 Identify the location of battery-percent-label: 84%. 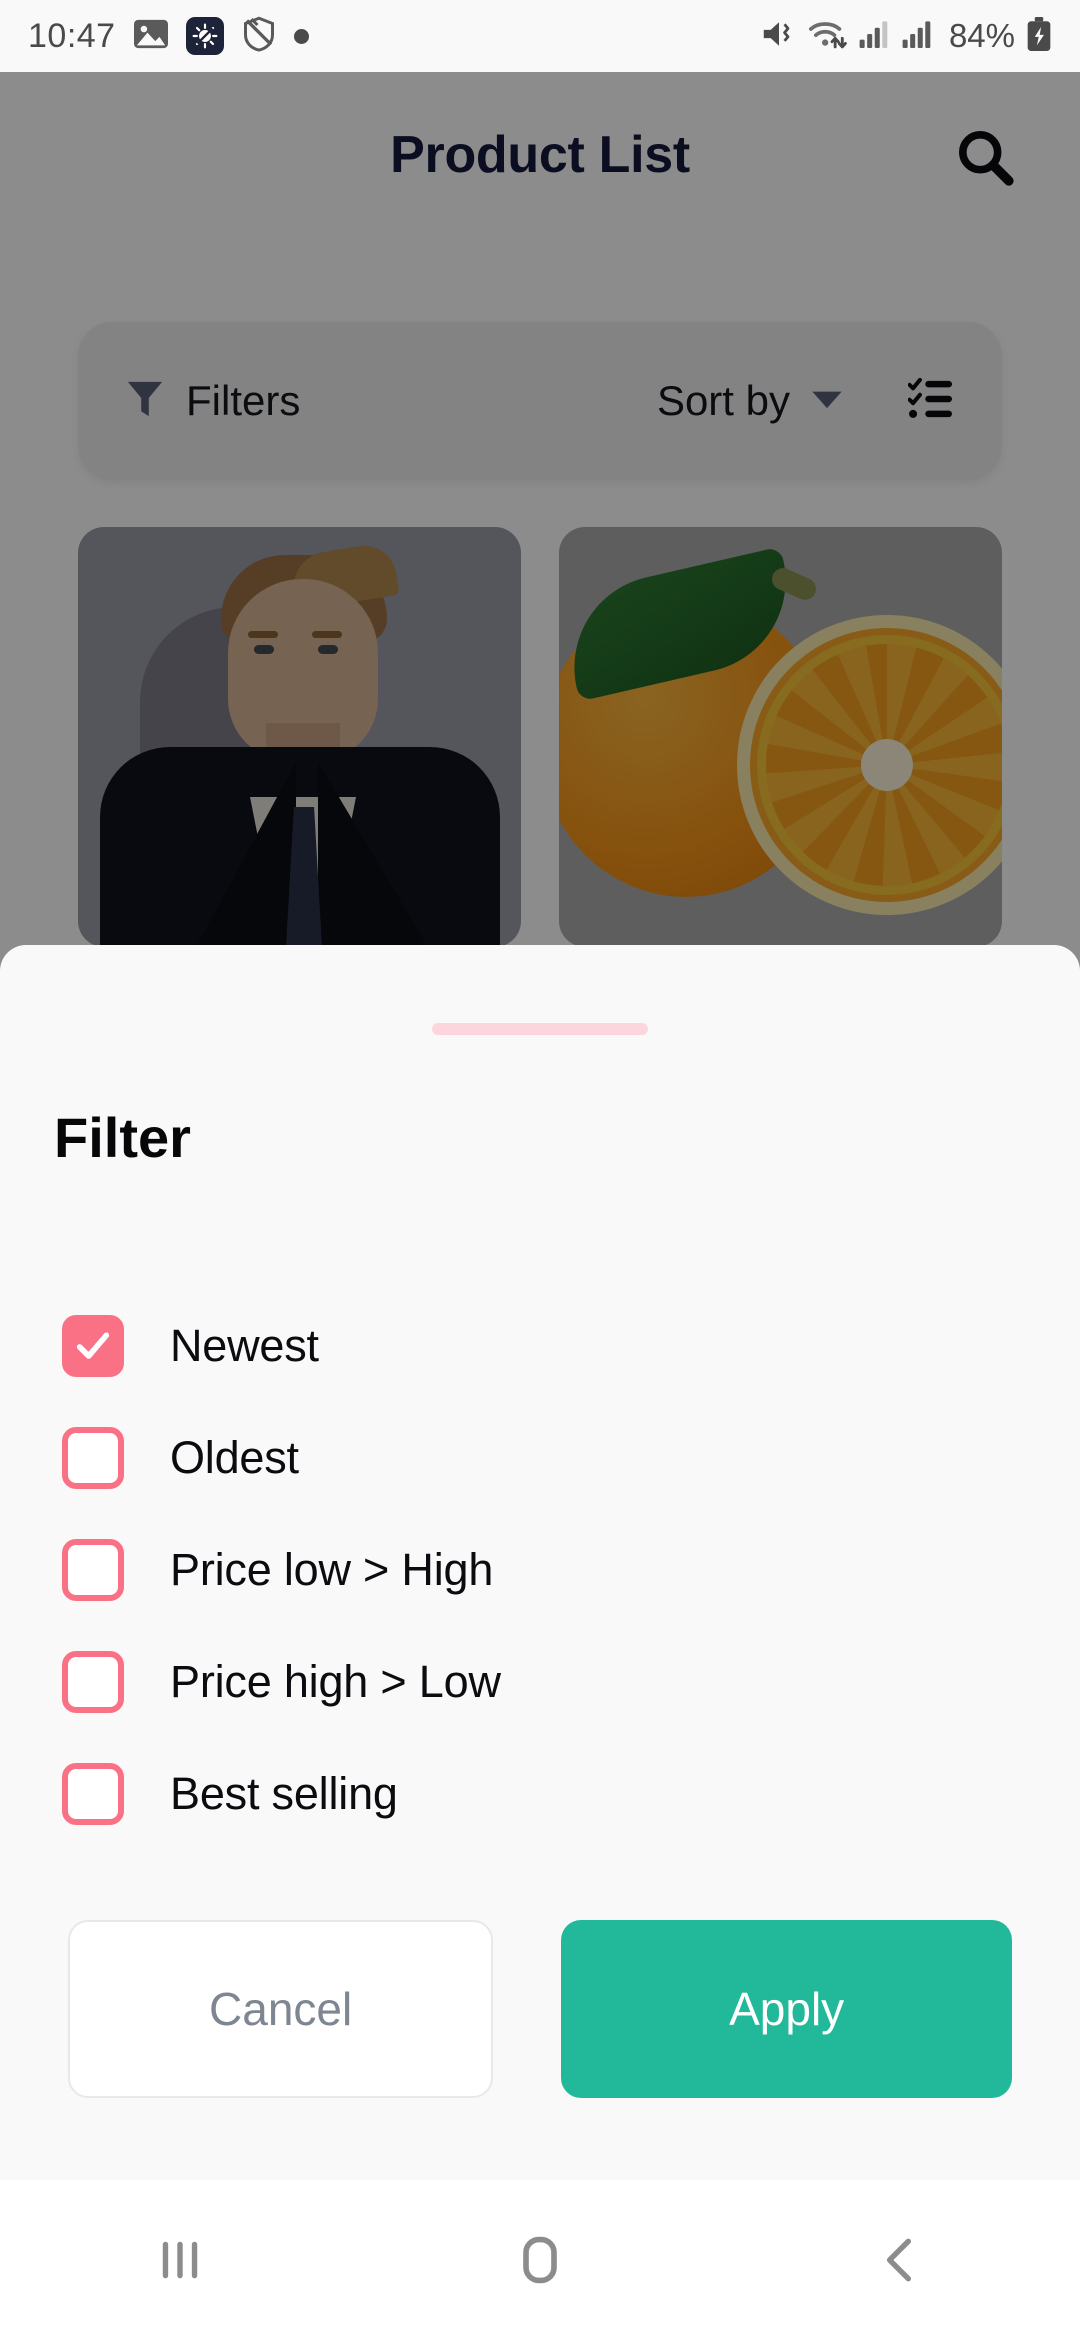
(981, 35).